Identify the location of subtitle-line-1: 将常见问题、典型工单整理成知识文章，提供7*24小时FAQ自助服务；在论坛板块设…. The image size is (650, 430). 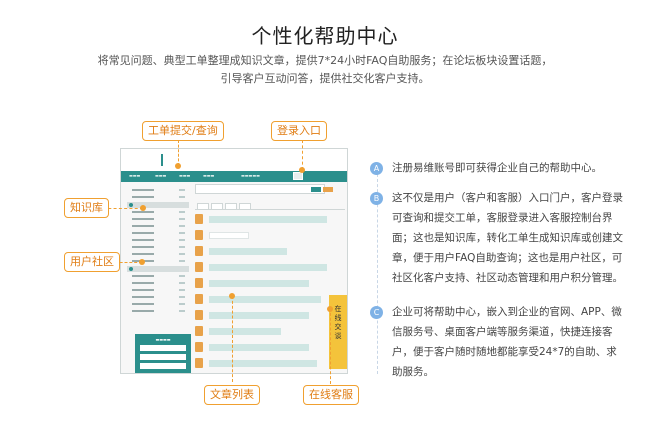
(325, 60).